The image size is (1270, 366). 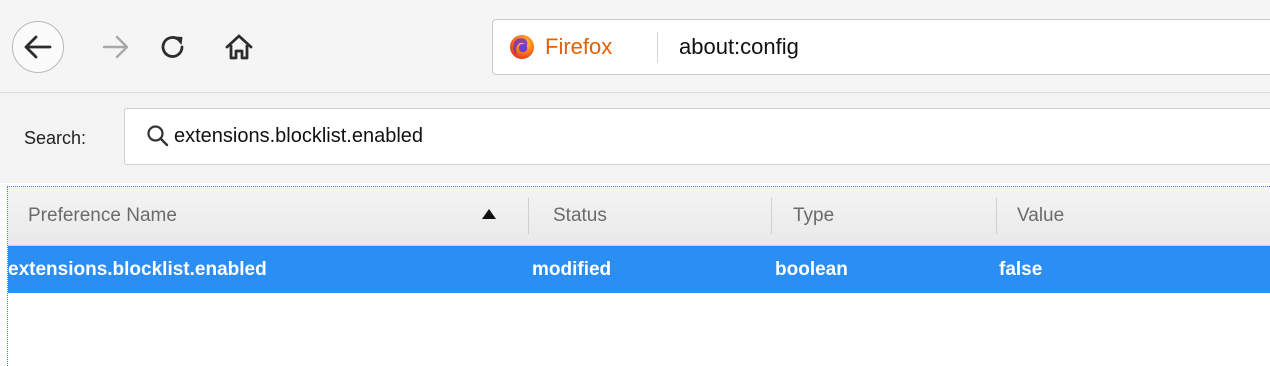 What do you see at coordinates (881, 47) in the screenshot?
I see `url-bar: Firefox about:config` at bounding box center [881, 47].